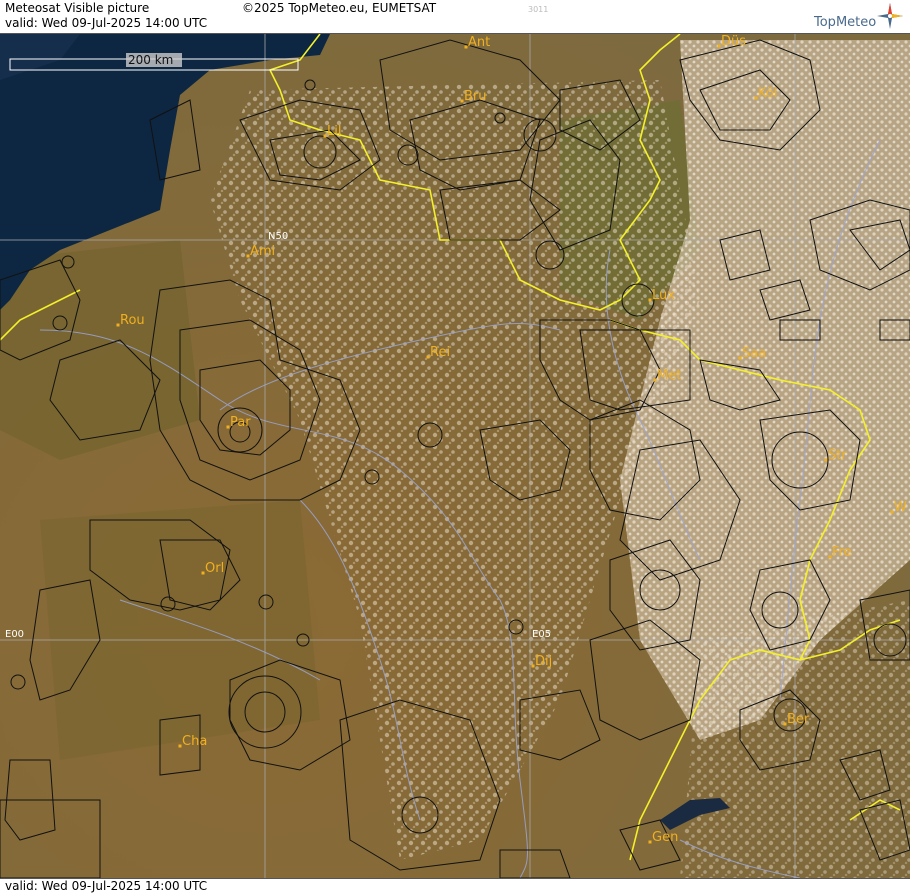 Image resolution: width=910 pixels, height=894 pixels. I want to click on city-label: Fre, so click(842, 552).